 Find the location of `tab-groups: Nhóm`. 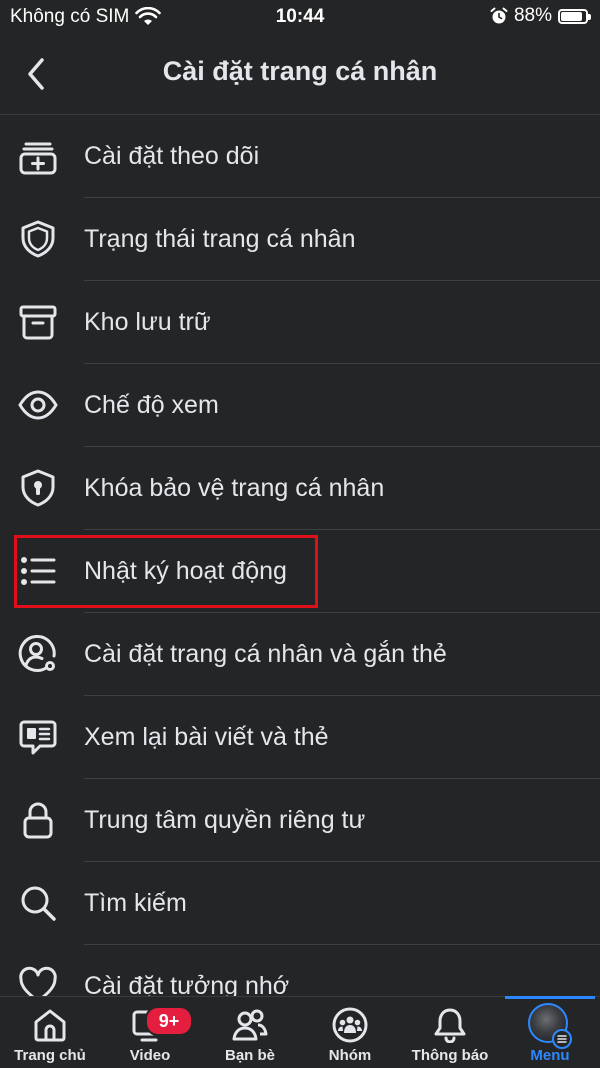

tab-groups: Nhóm is located at coordinates (350, 1032).